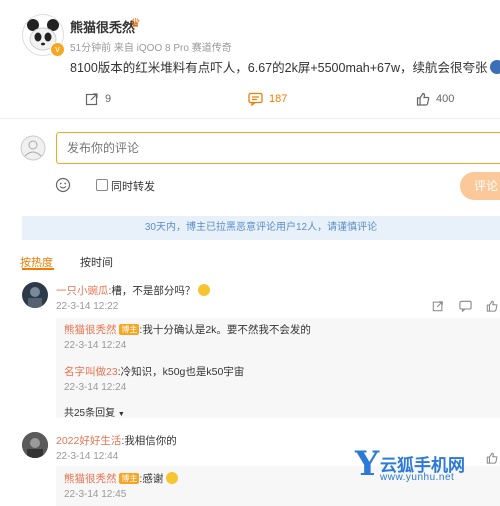  I want to click on fan-crown-icon: ♛, so click(135, 23).